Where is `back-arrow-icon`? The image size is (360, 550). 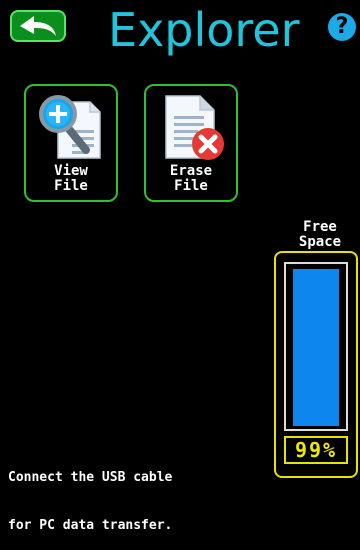 back-arrow-icon is located at coordinates (38, 26).